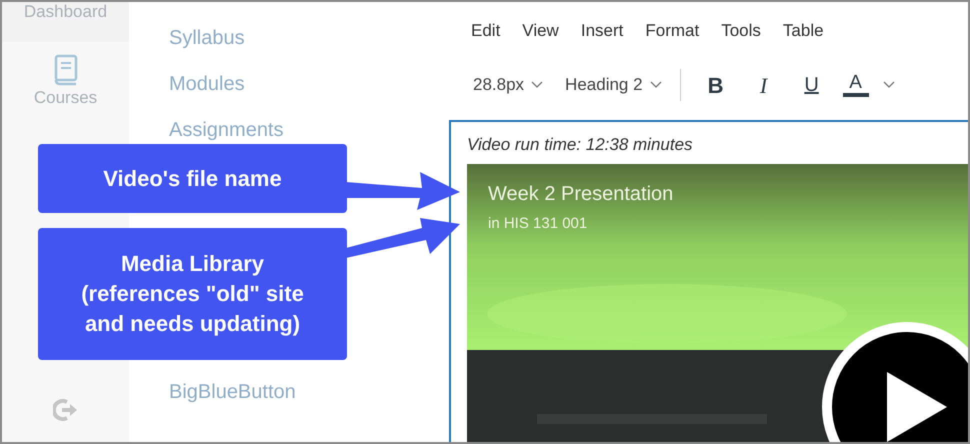 Image resolution: width=970 pixels, height=444 pixels. What do you see at coordinates (803, 31) in the screenshot?
I see `menu-item: Table` at bounding box center [803, 31].